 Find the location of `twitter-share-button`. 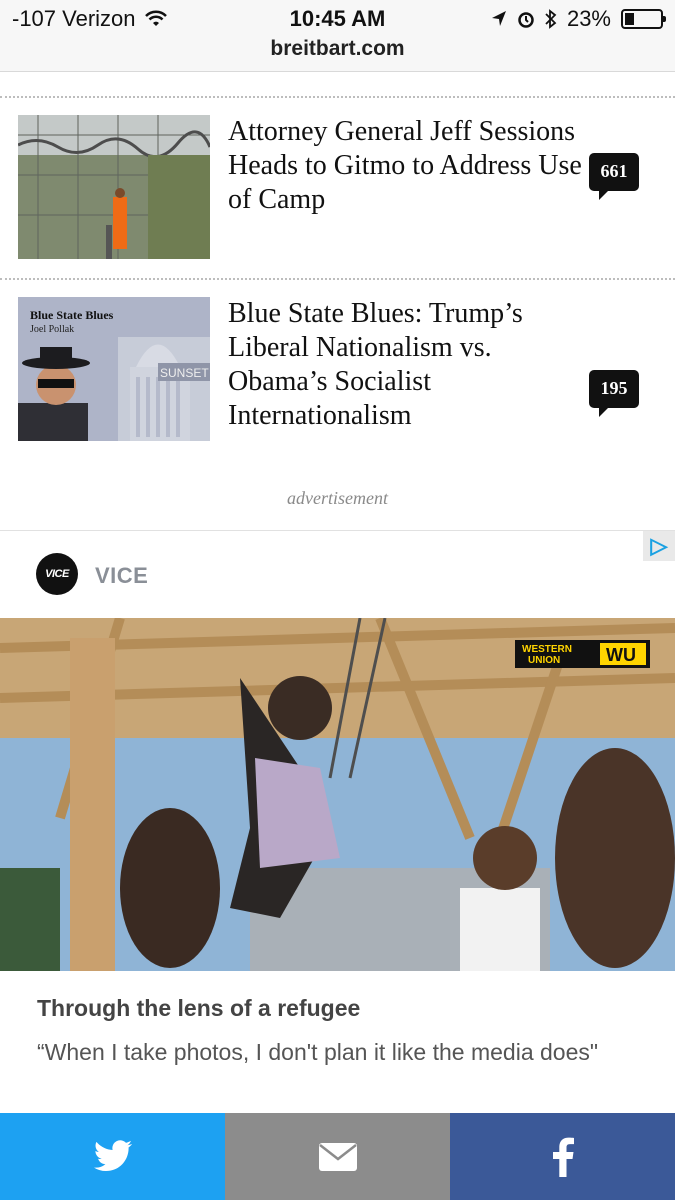

twitter-share-button is located at coordinates (112, 1156).